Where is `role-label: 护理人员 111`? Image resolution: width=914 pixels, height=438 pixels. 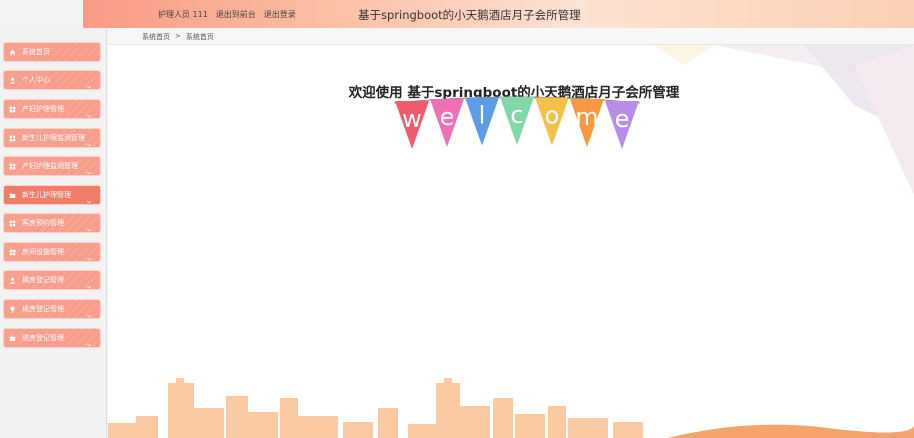 role-label: 护理人员 111 is located at coordinates (183, 14).